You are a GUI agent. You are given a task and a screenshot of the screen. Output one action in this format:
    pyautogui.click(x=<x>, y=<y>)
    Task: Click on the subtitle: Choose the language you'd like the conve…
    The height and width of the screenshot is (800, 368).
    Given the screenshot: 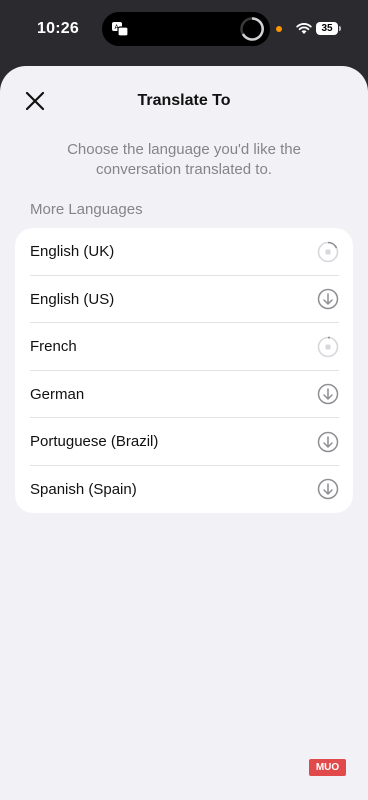 What is the action you would take?
    pyautogui.click(x=184, y=159)
    